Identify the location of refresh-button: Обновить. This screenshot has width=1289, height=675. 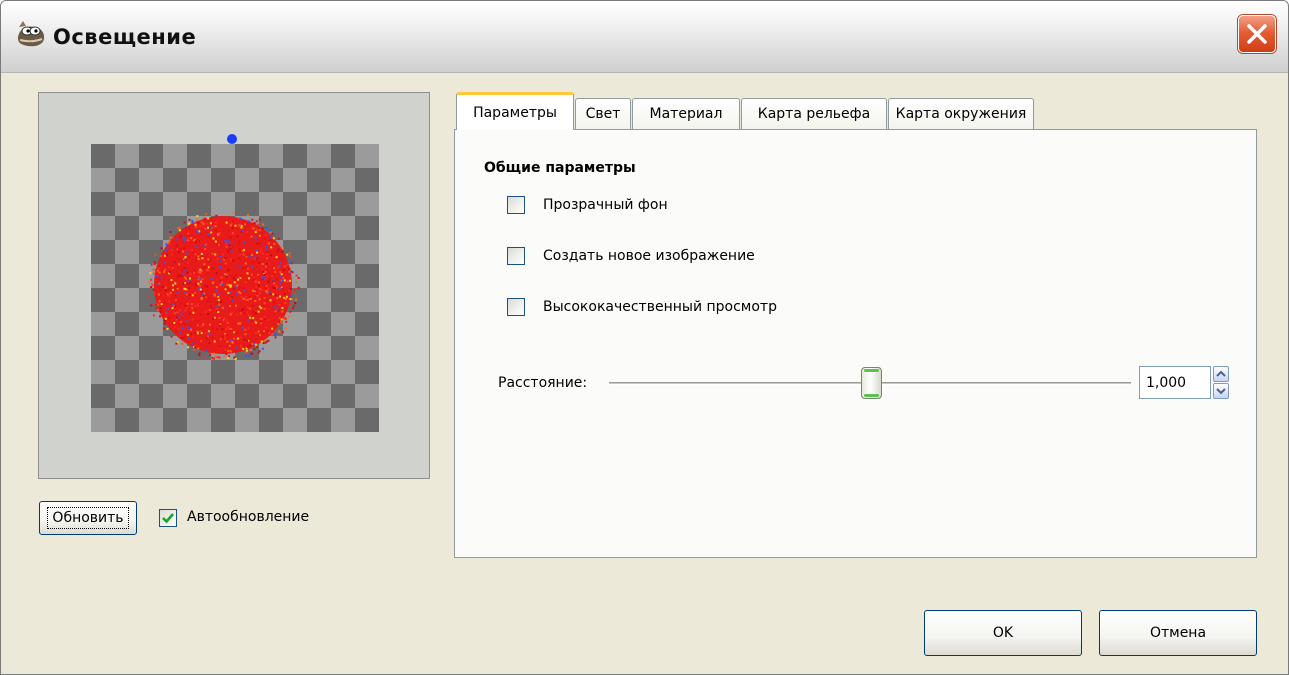
(88, 518).